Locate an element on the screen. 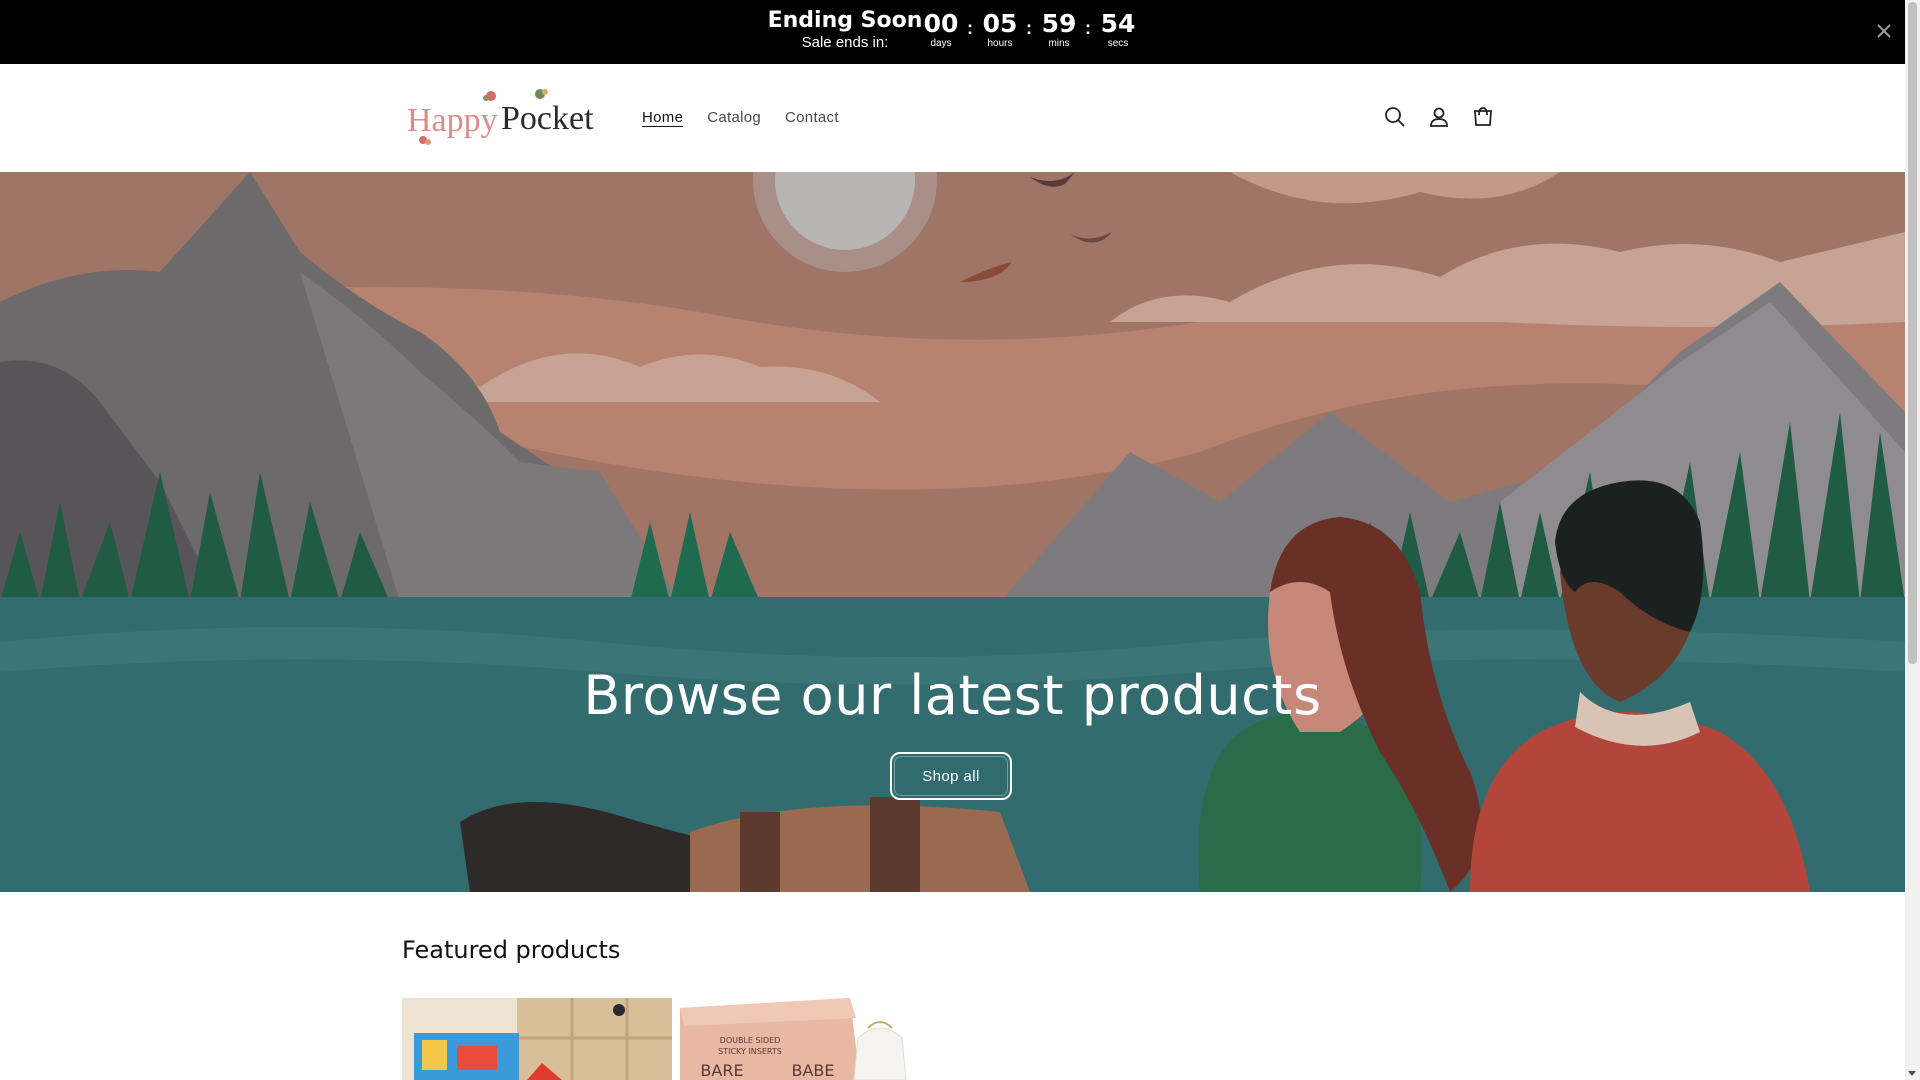  logo-happy: Happy is located at coordinates (452, 120).